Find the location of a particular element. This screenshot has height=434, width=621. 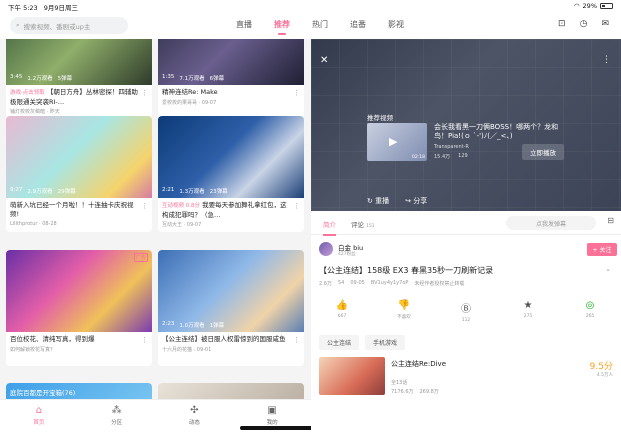

danmaku-input: 点我发弹幕 is located at coordinates (551, 223).